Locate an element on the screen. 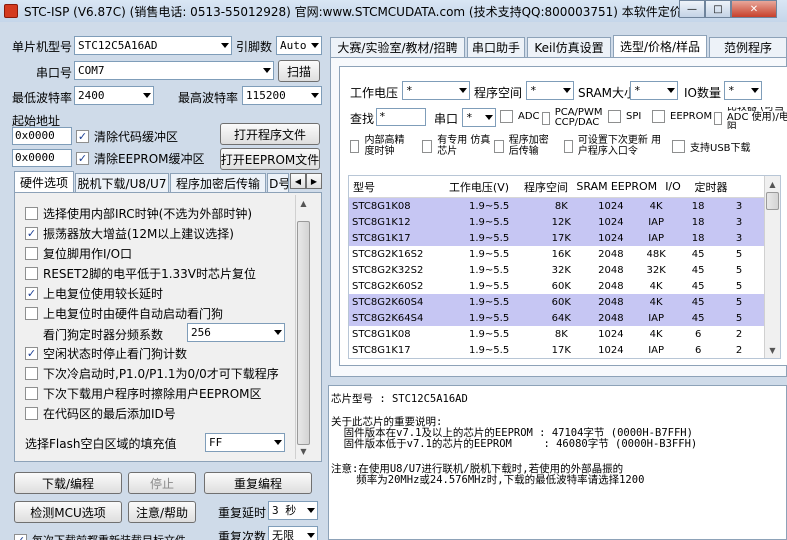 The height and width of the screenshot is (540, 787). stop-button: 停止 is located at coordinates (162, 483).